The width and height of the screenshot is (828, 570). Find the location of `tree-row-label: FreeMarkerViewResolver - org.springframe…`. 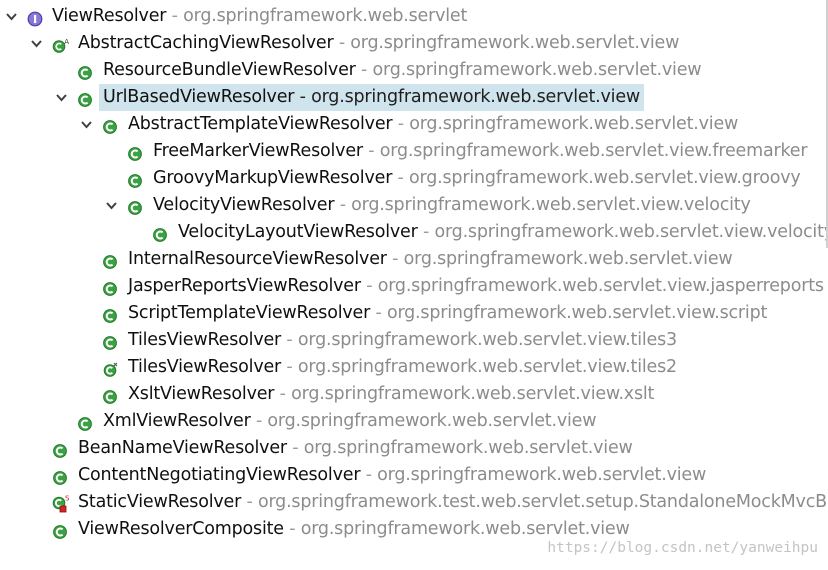

tree-row-label: FreeMarkerViewResolver - org.springframe… is located at coordinates (480, 151).